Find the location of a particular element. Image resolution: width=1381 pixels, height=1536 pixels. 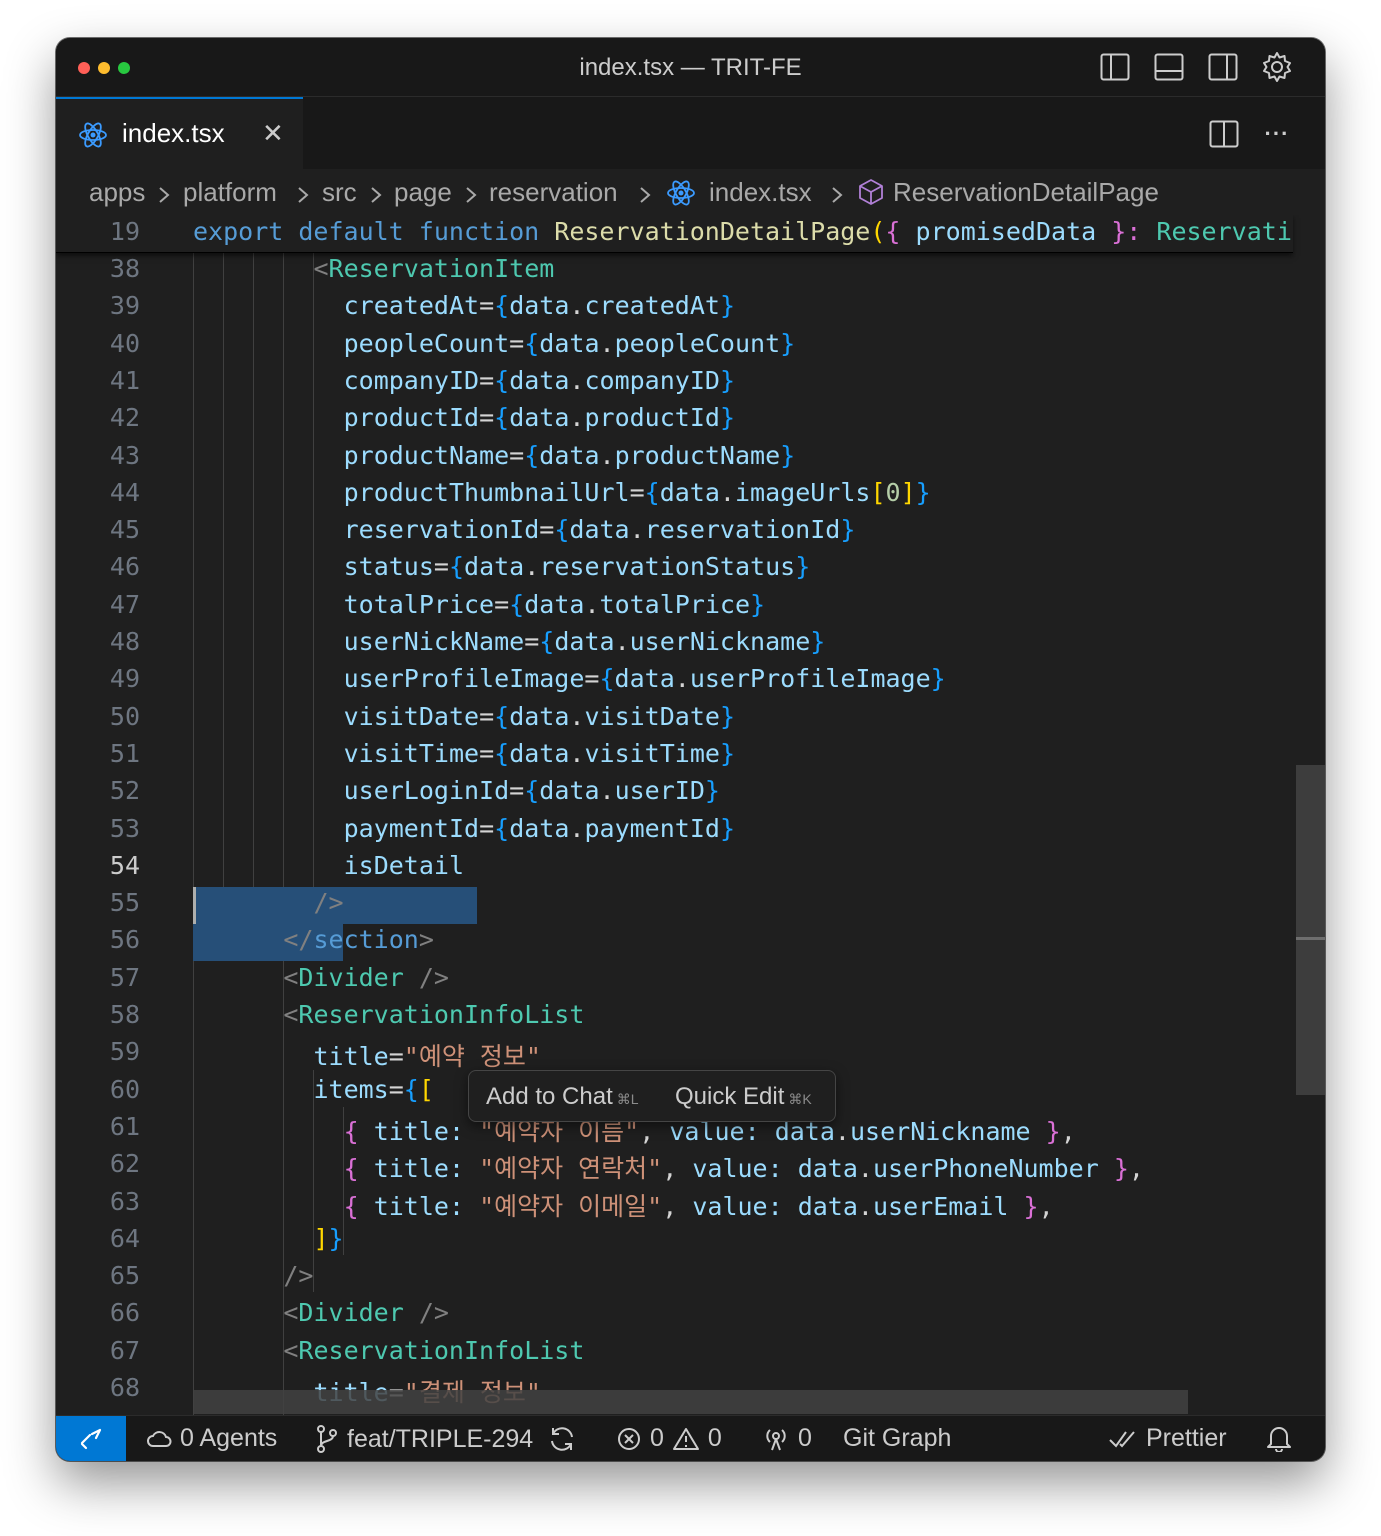

line-number: 66 is located at coordinates (124, 1313).